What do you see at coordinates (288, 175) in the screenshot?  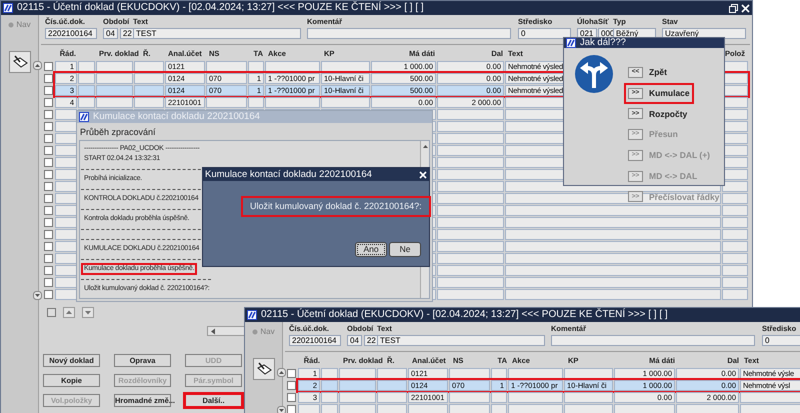 I see `dialog-title: Kumulace kontací dokladu 2202100164` at bounding box center [288, 175].